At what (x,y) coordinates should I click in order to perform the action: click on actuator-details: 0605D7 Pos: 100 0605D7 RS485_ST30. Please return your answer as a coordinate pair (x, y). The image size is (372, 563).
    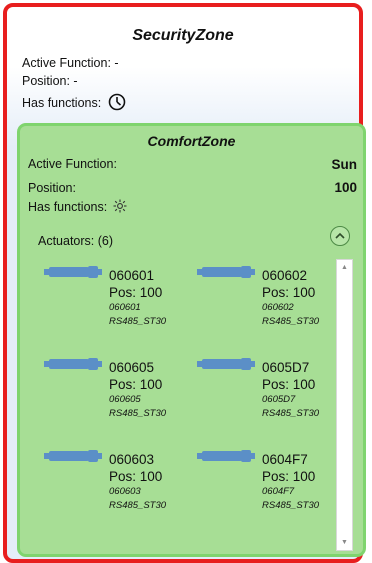
    Looking at the image, I should click on (290, 390).